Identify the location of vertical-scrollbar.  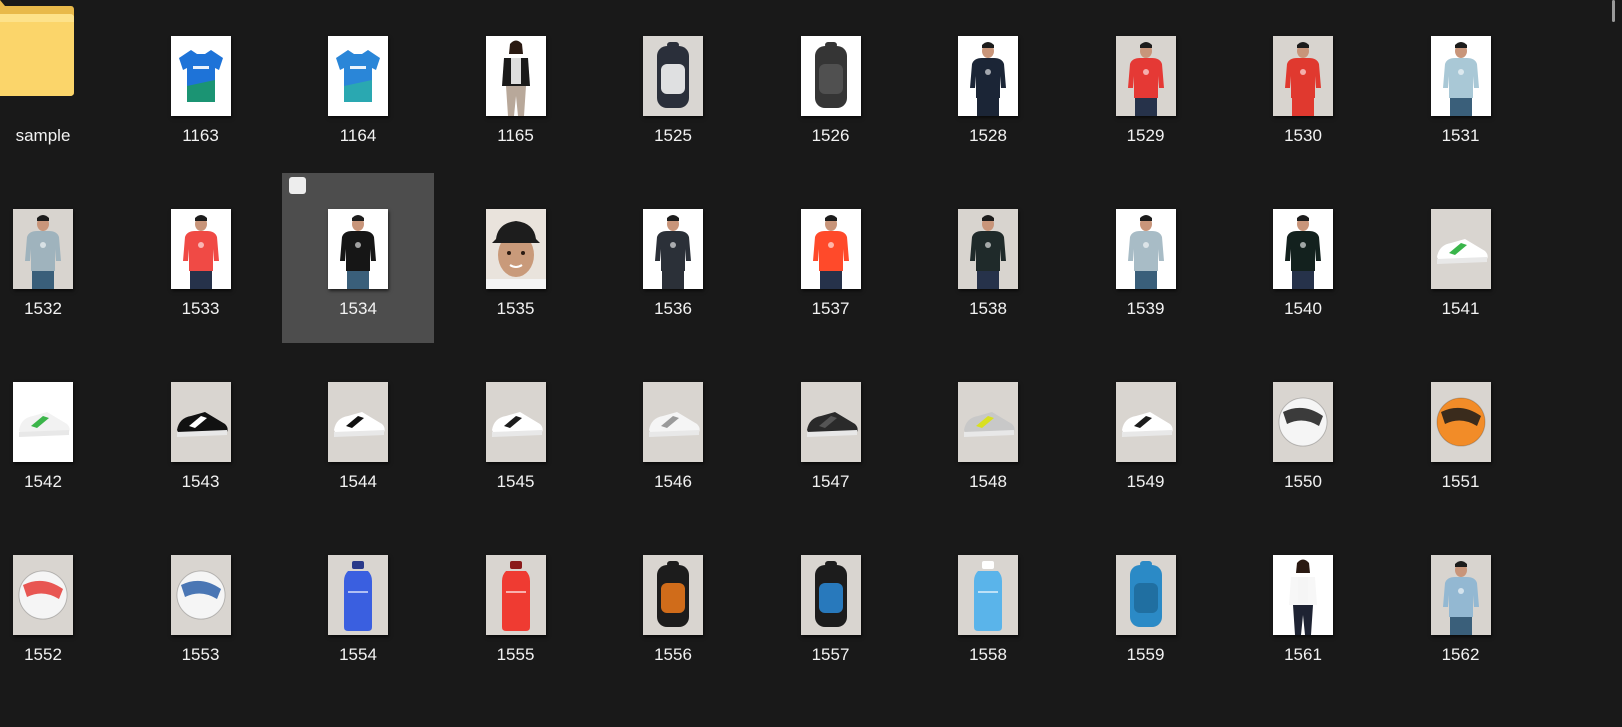
(1611, 363).